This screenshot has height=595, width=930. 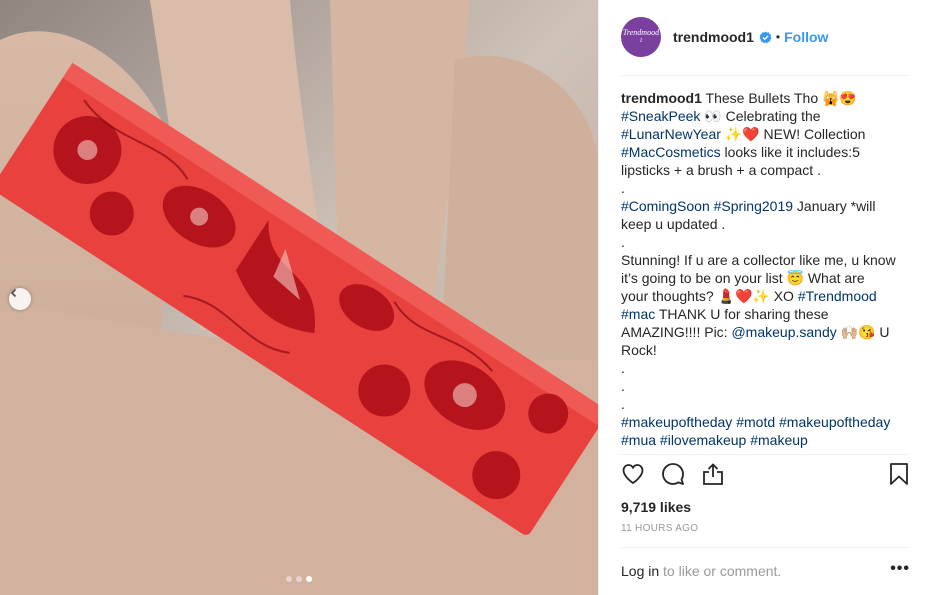 What do you see at coordinates (673, 474) in the screenshot?
I see `comment-icon` at bounding box center [673, 474].